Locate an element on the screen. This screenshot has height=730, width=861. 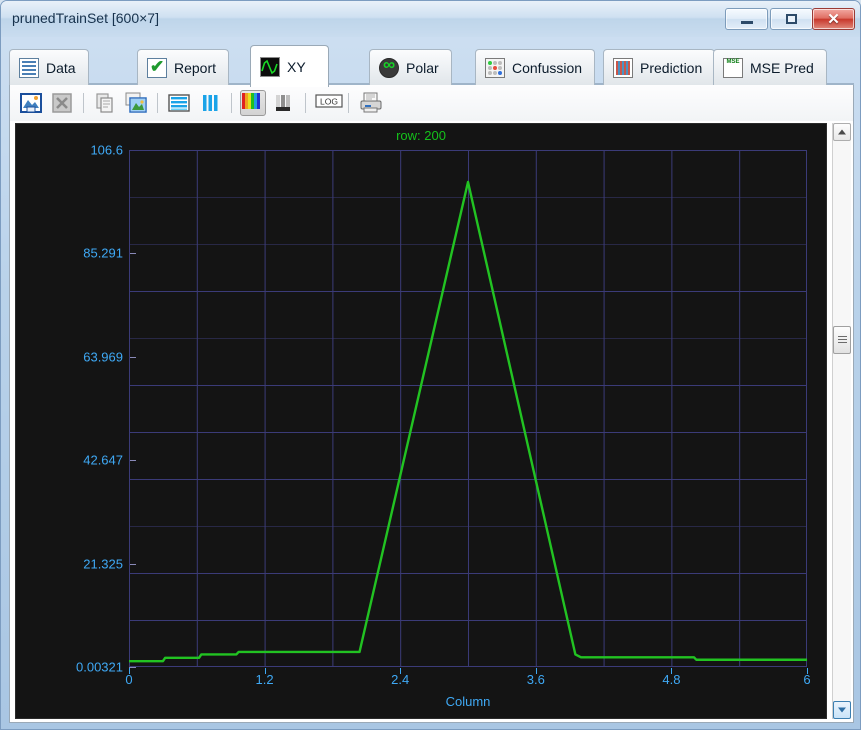
tab-xy: XY is located at coordinates (289, 66).